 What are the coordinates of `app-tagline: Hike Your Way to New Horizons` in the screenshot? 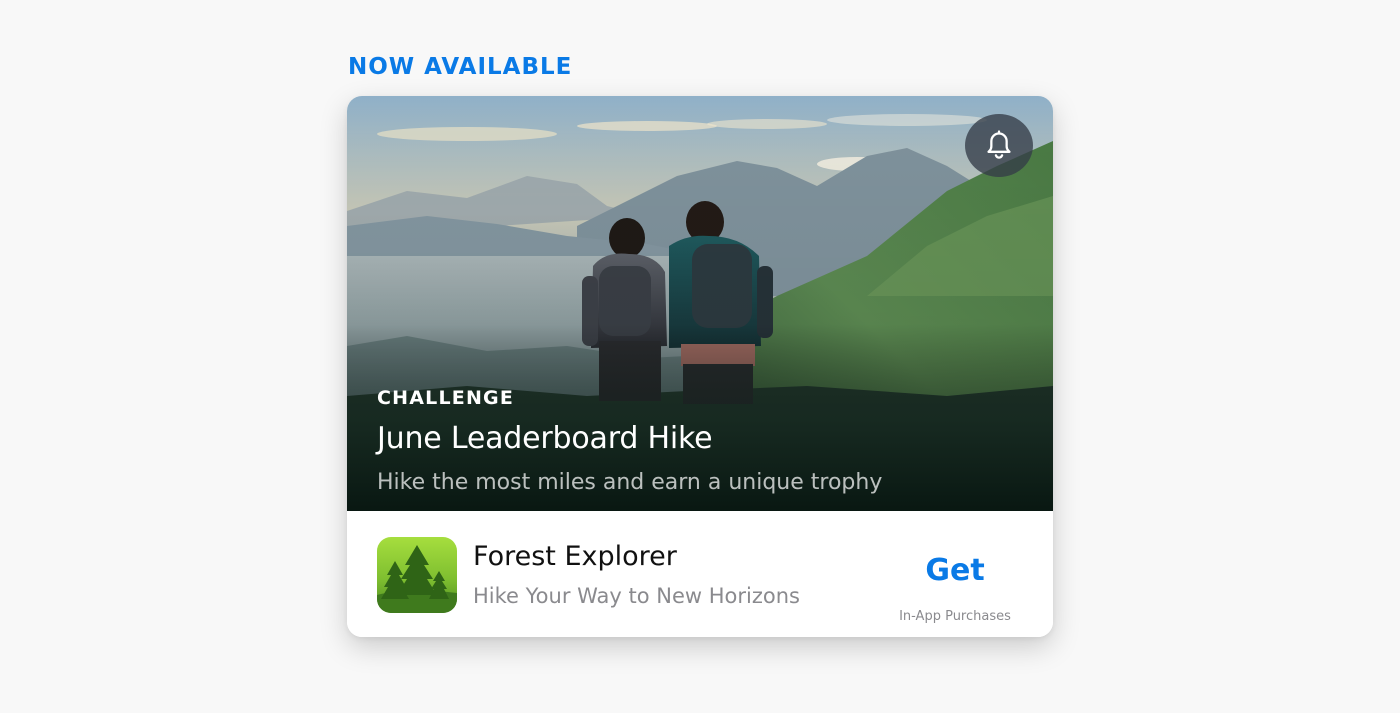 It's located at (636, 596).